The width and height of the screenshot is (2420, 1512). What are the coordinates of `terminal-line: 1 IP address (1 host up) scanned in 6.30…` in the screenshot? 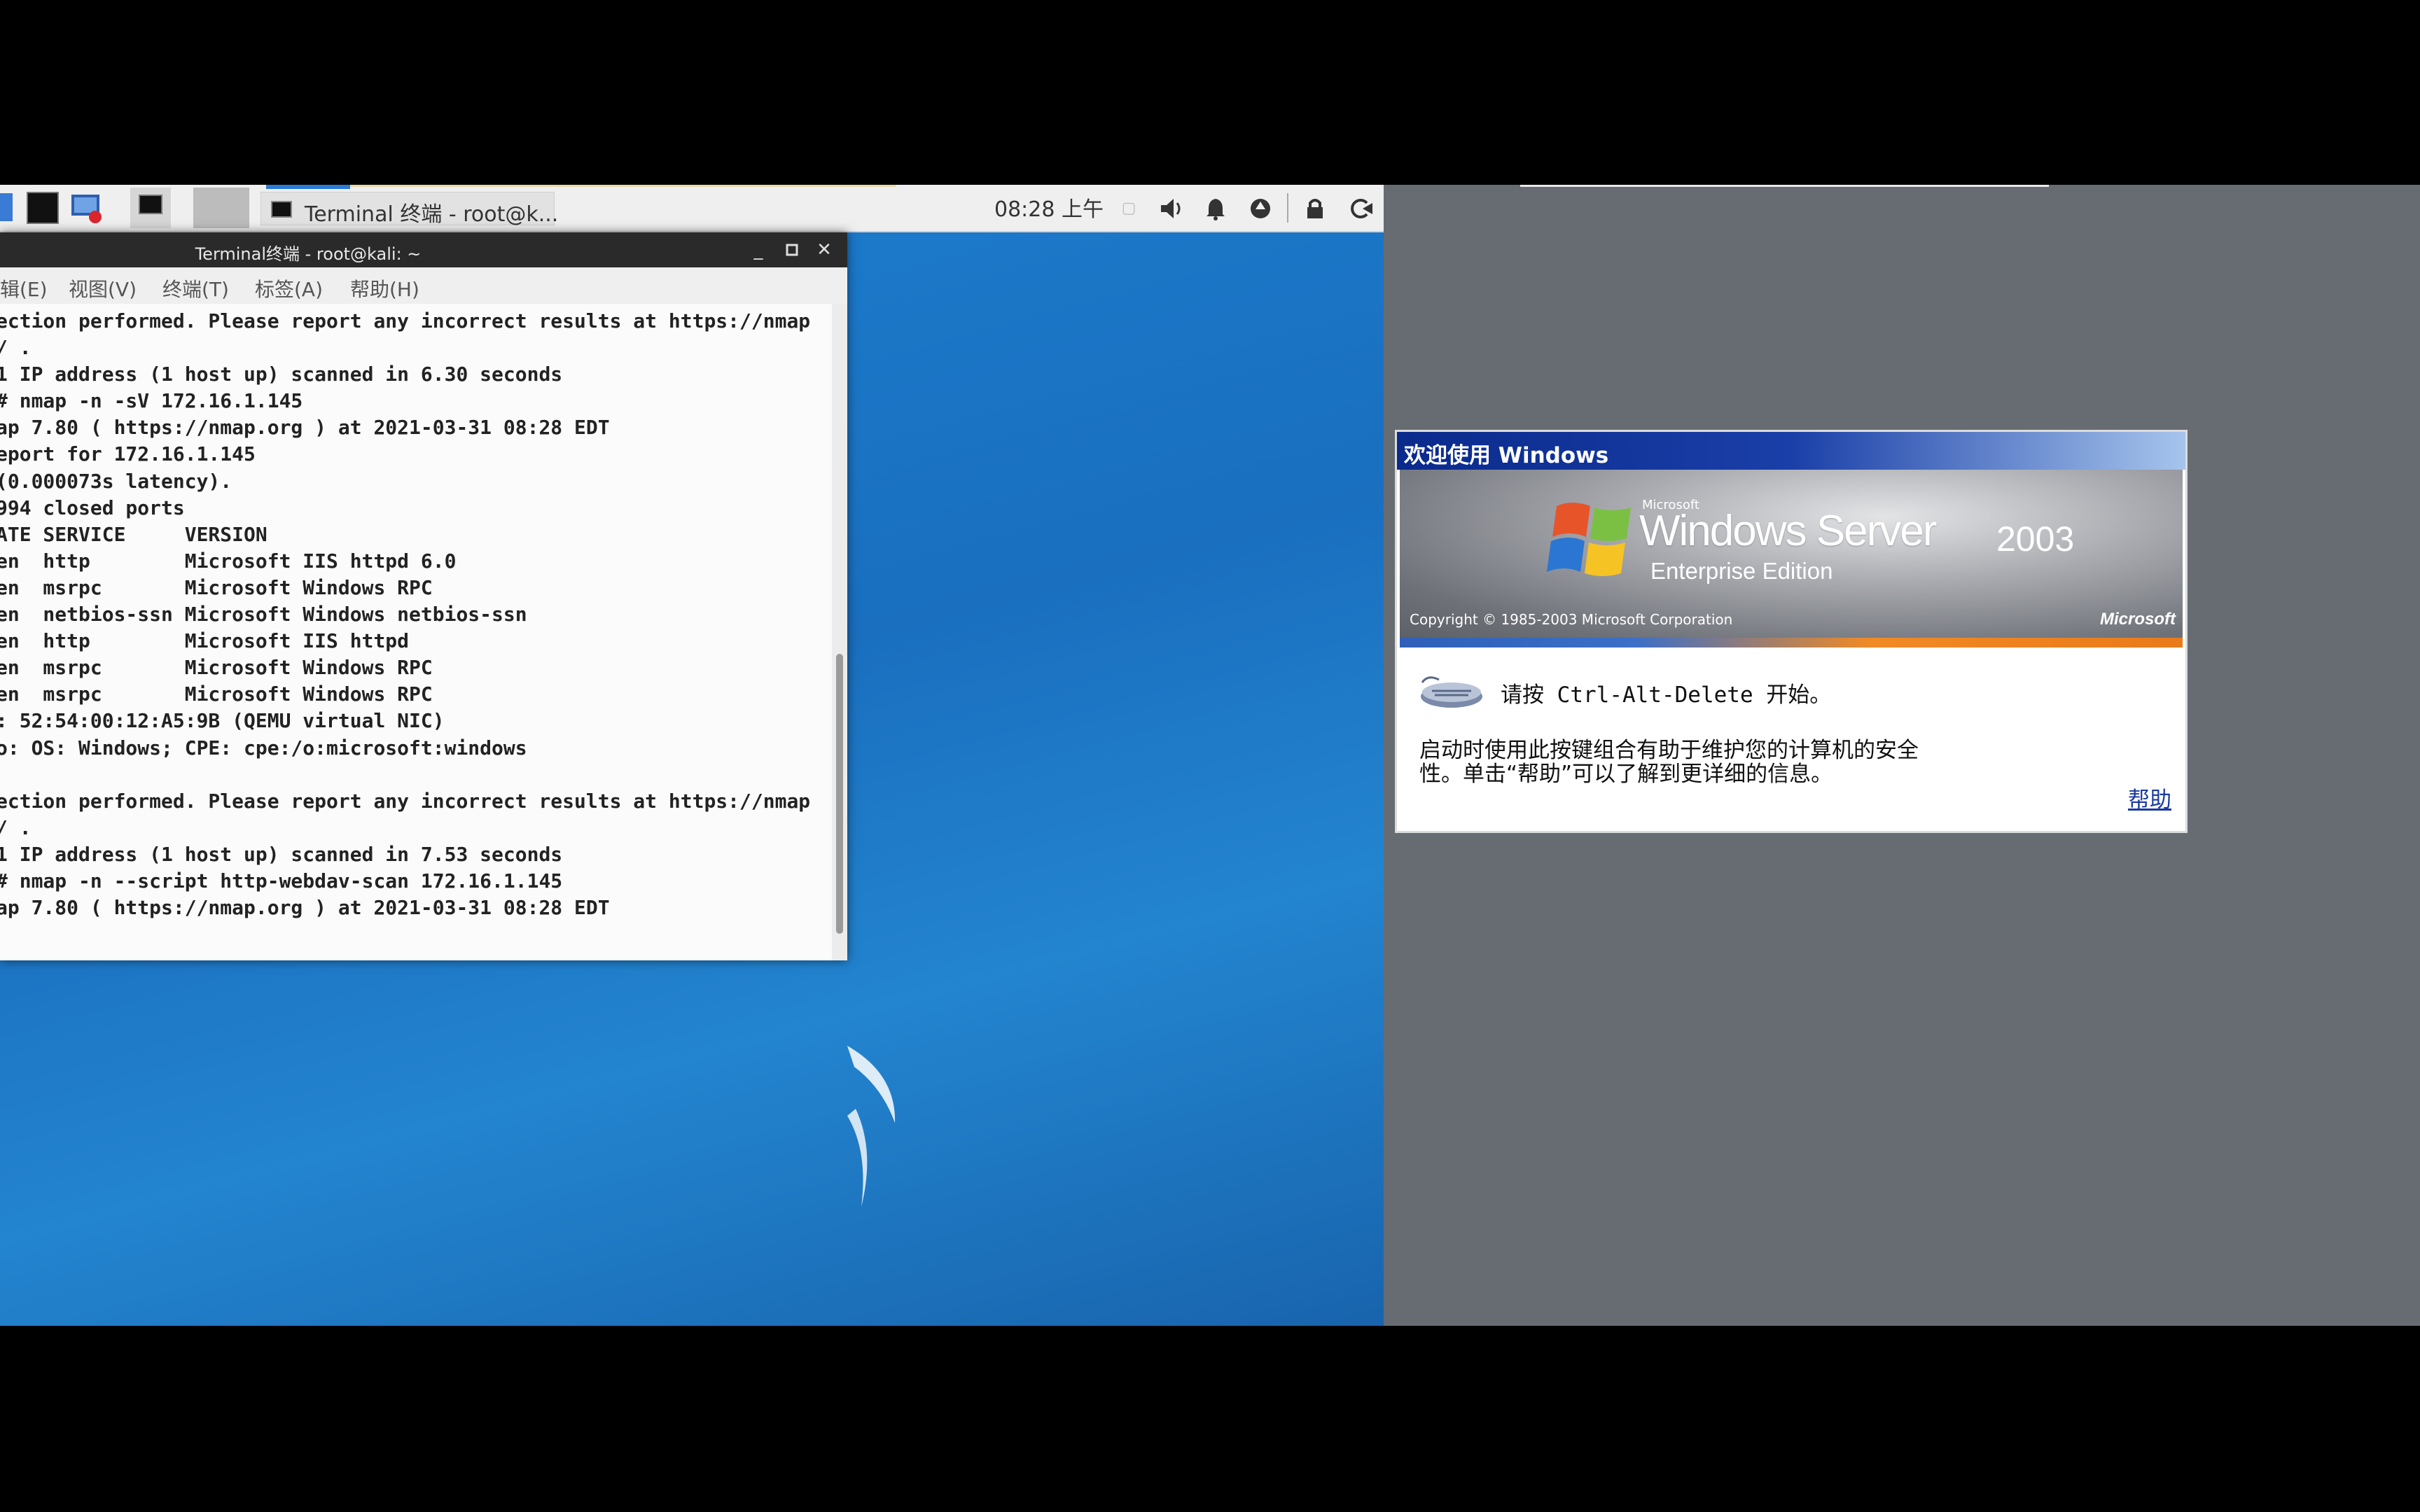 It's located at (281, 374).